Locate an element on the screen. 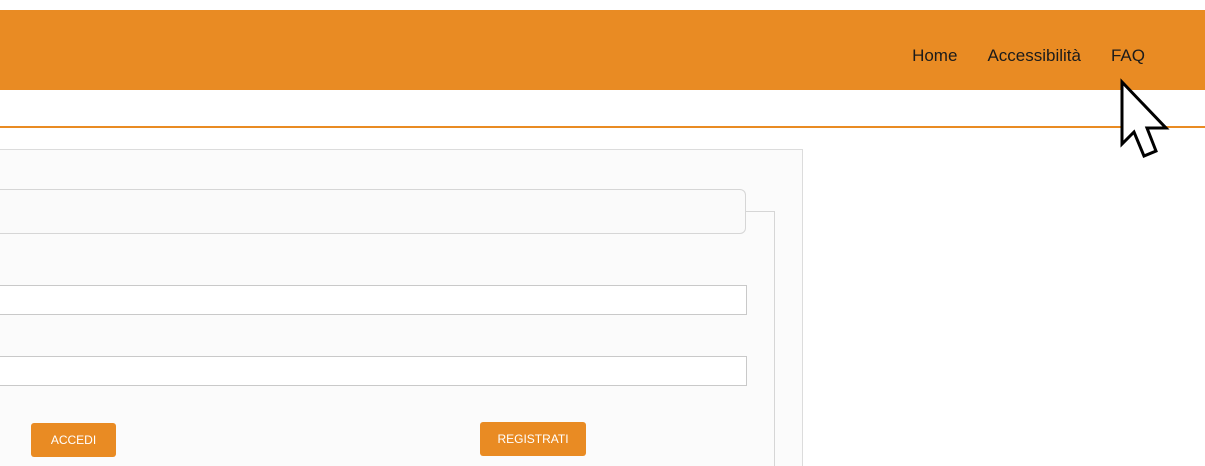 This screenshot has height=466, width=1205. nav-link-faq: FAQ is located at coordinates (1128, 56).